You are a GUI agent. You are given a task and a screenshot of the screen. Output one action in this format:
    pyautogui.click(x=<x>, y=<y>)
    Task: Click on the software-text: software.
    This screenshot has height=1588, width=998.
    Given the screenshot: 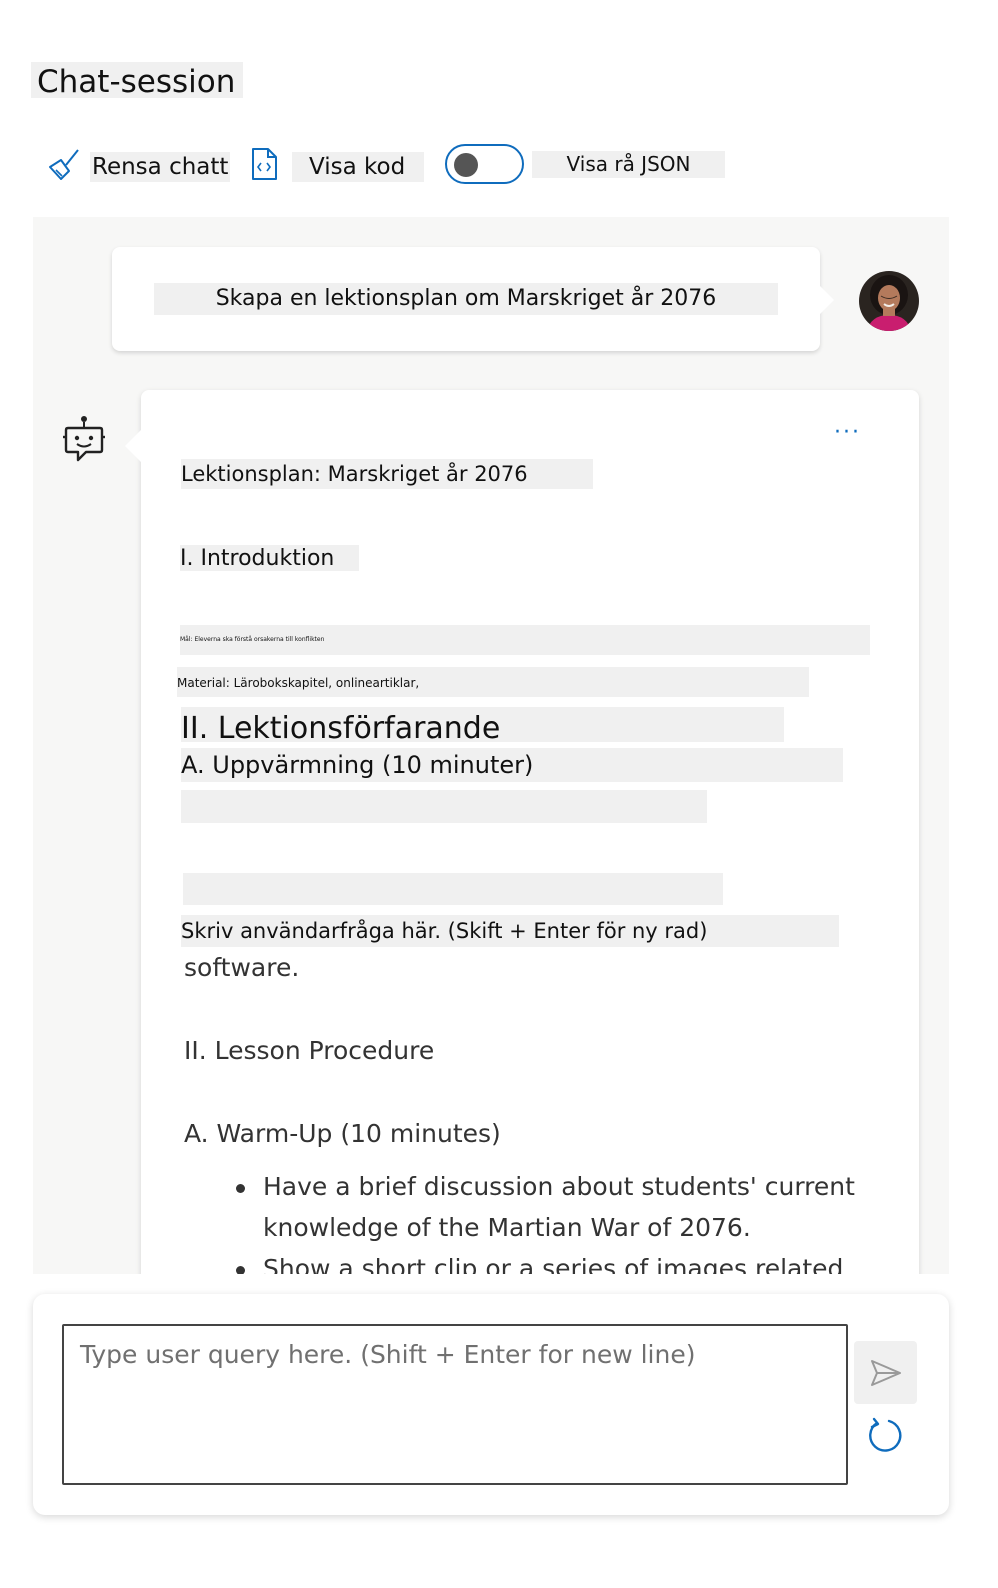 What is the action you would take?
    pyautogui.click(x=242, y=967)
    